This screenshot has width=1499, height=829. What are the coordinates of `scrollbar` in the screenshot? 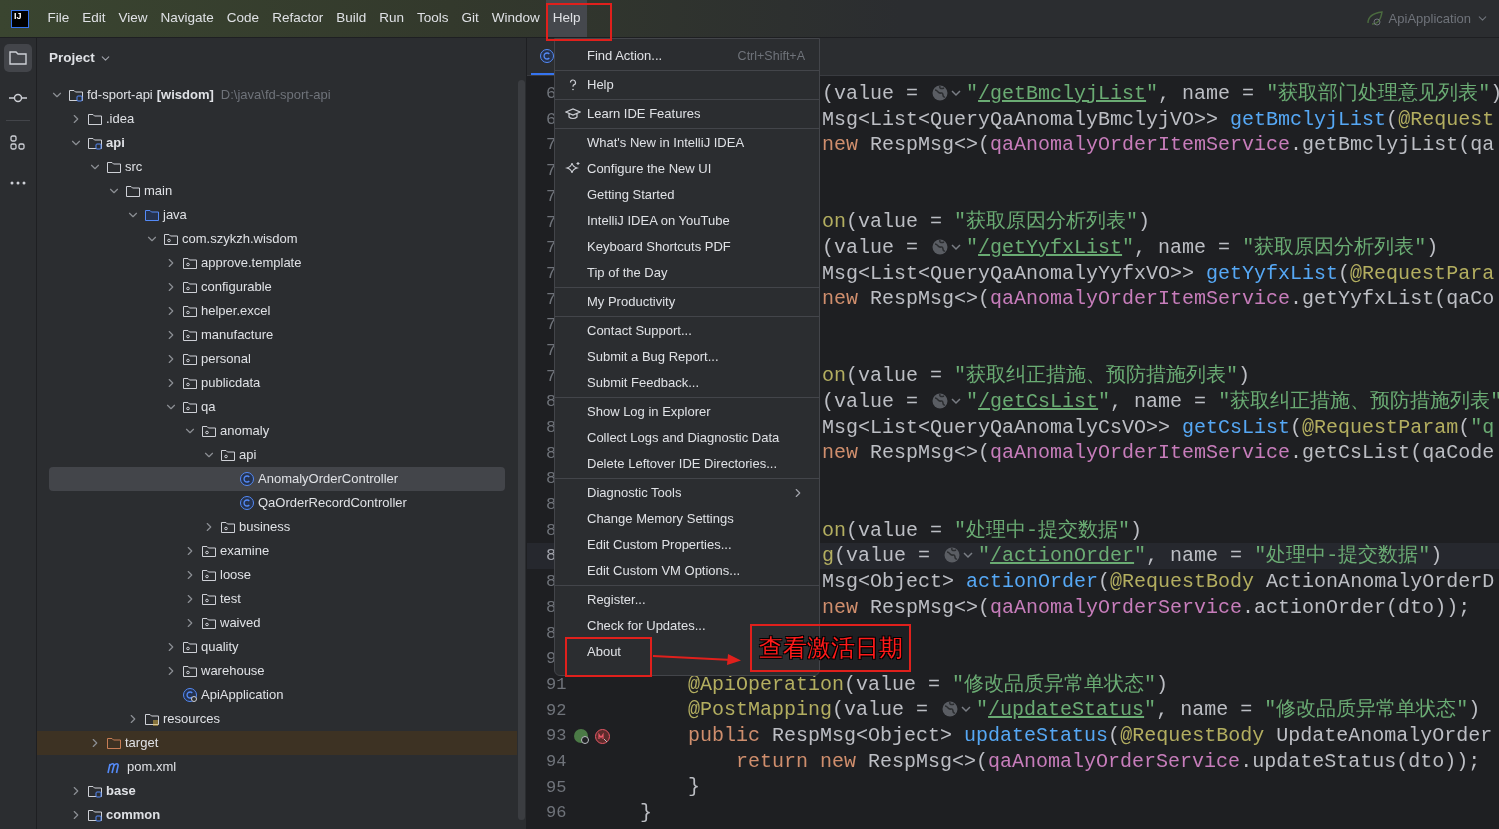 It's located at (521, 450).